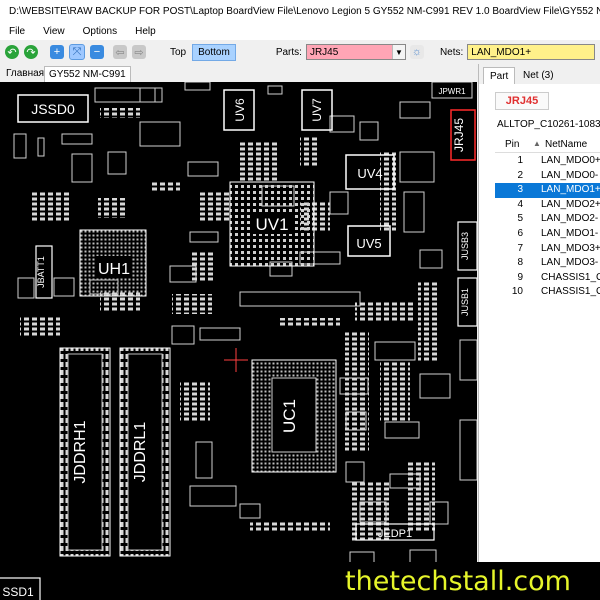 Image resolution: width=600 pixels, height=600 pixels. What do you see at coordinates (465, 246) in the screenshot?
I see `jusb3-label: JUSB3` at bounding box center [465, 246].